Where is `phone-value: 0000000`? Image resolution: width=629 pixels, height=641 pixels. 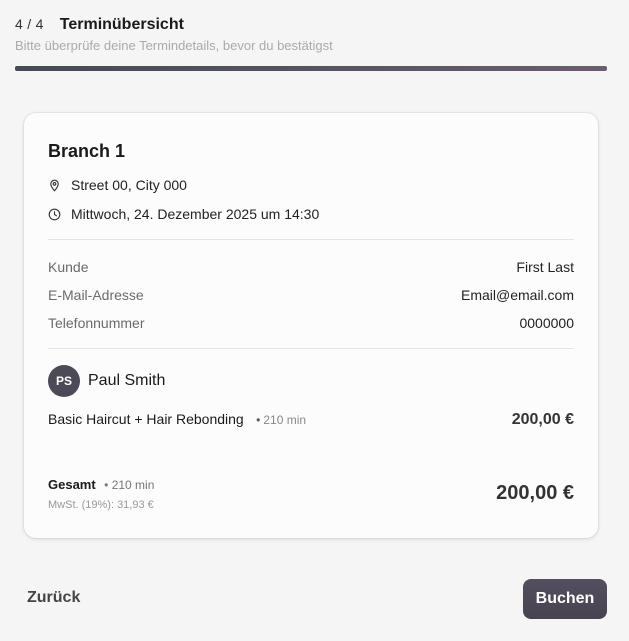 phone-value: 0000000 is located at coordinates (546, 323).